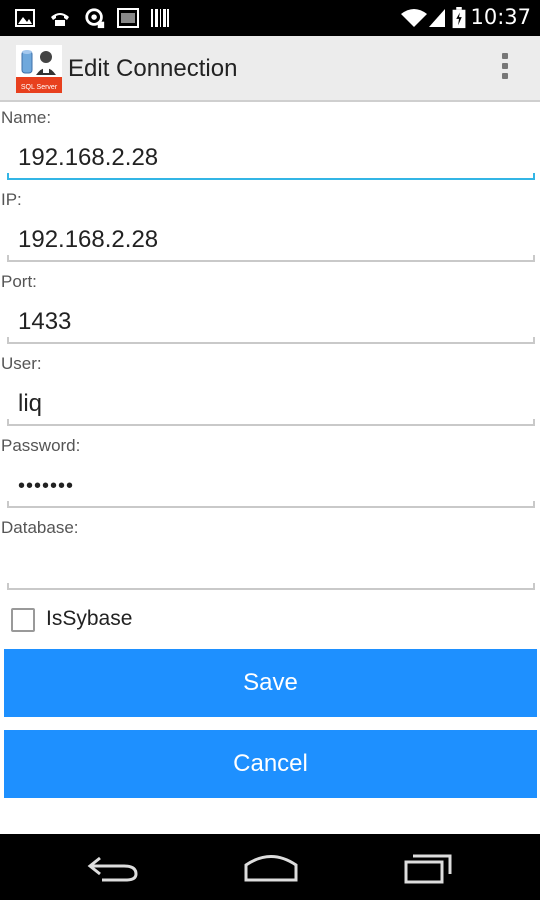  I want to click on password-label: Password:, so click(41, 445).